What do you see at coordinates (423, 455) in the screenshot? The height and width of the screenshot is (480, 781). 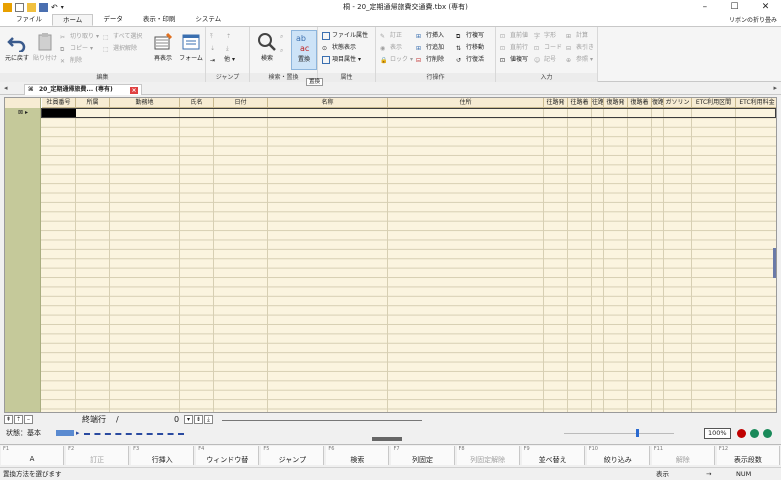 I see `function-key-f7: F7 列固定` at bounding box center [423, 455].